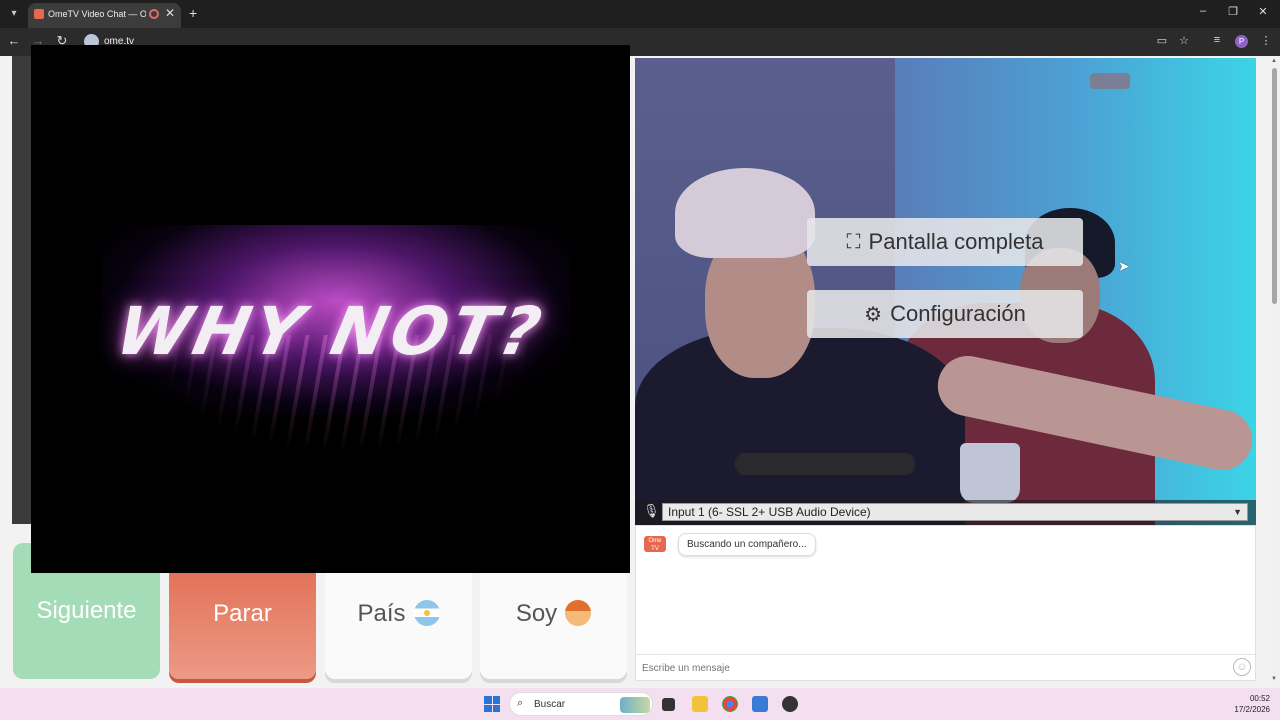  I want to click on taskbar-clock: 00:52 17/2/2026, so click(1246, 704).